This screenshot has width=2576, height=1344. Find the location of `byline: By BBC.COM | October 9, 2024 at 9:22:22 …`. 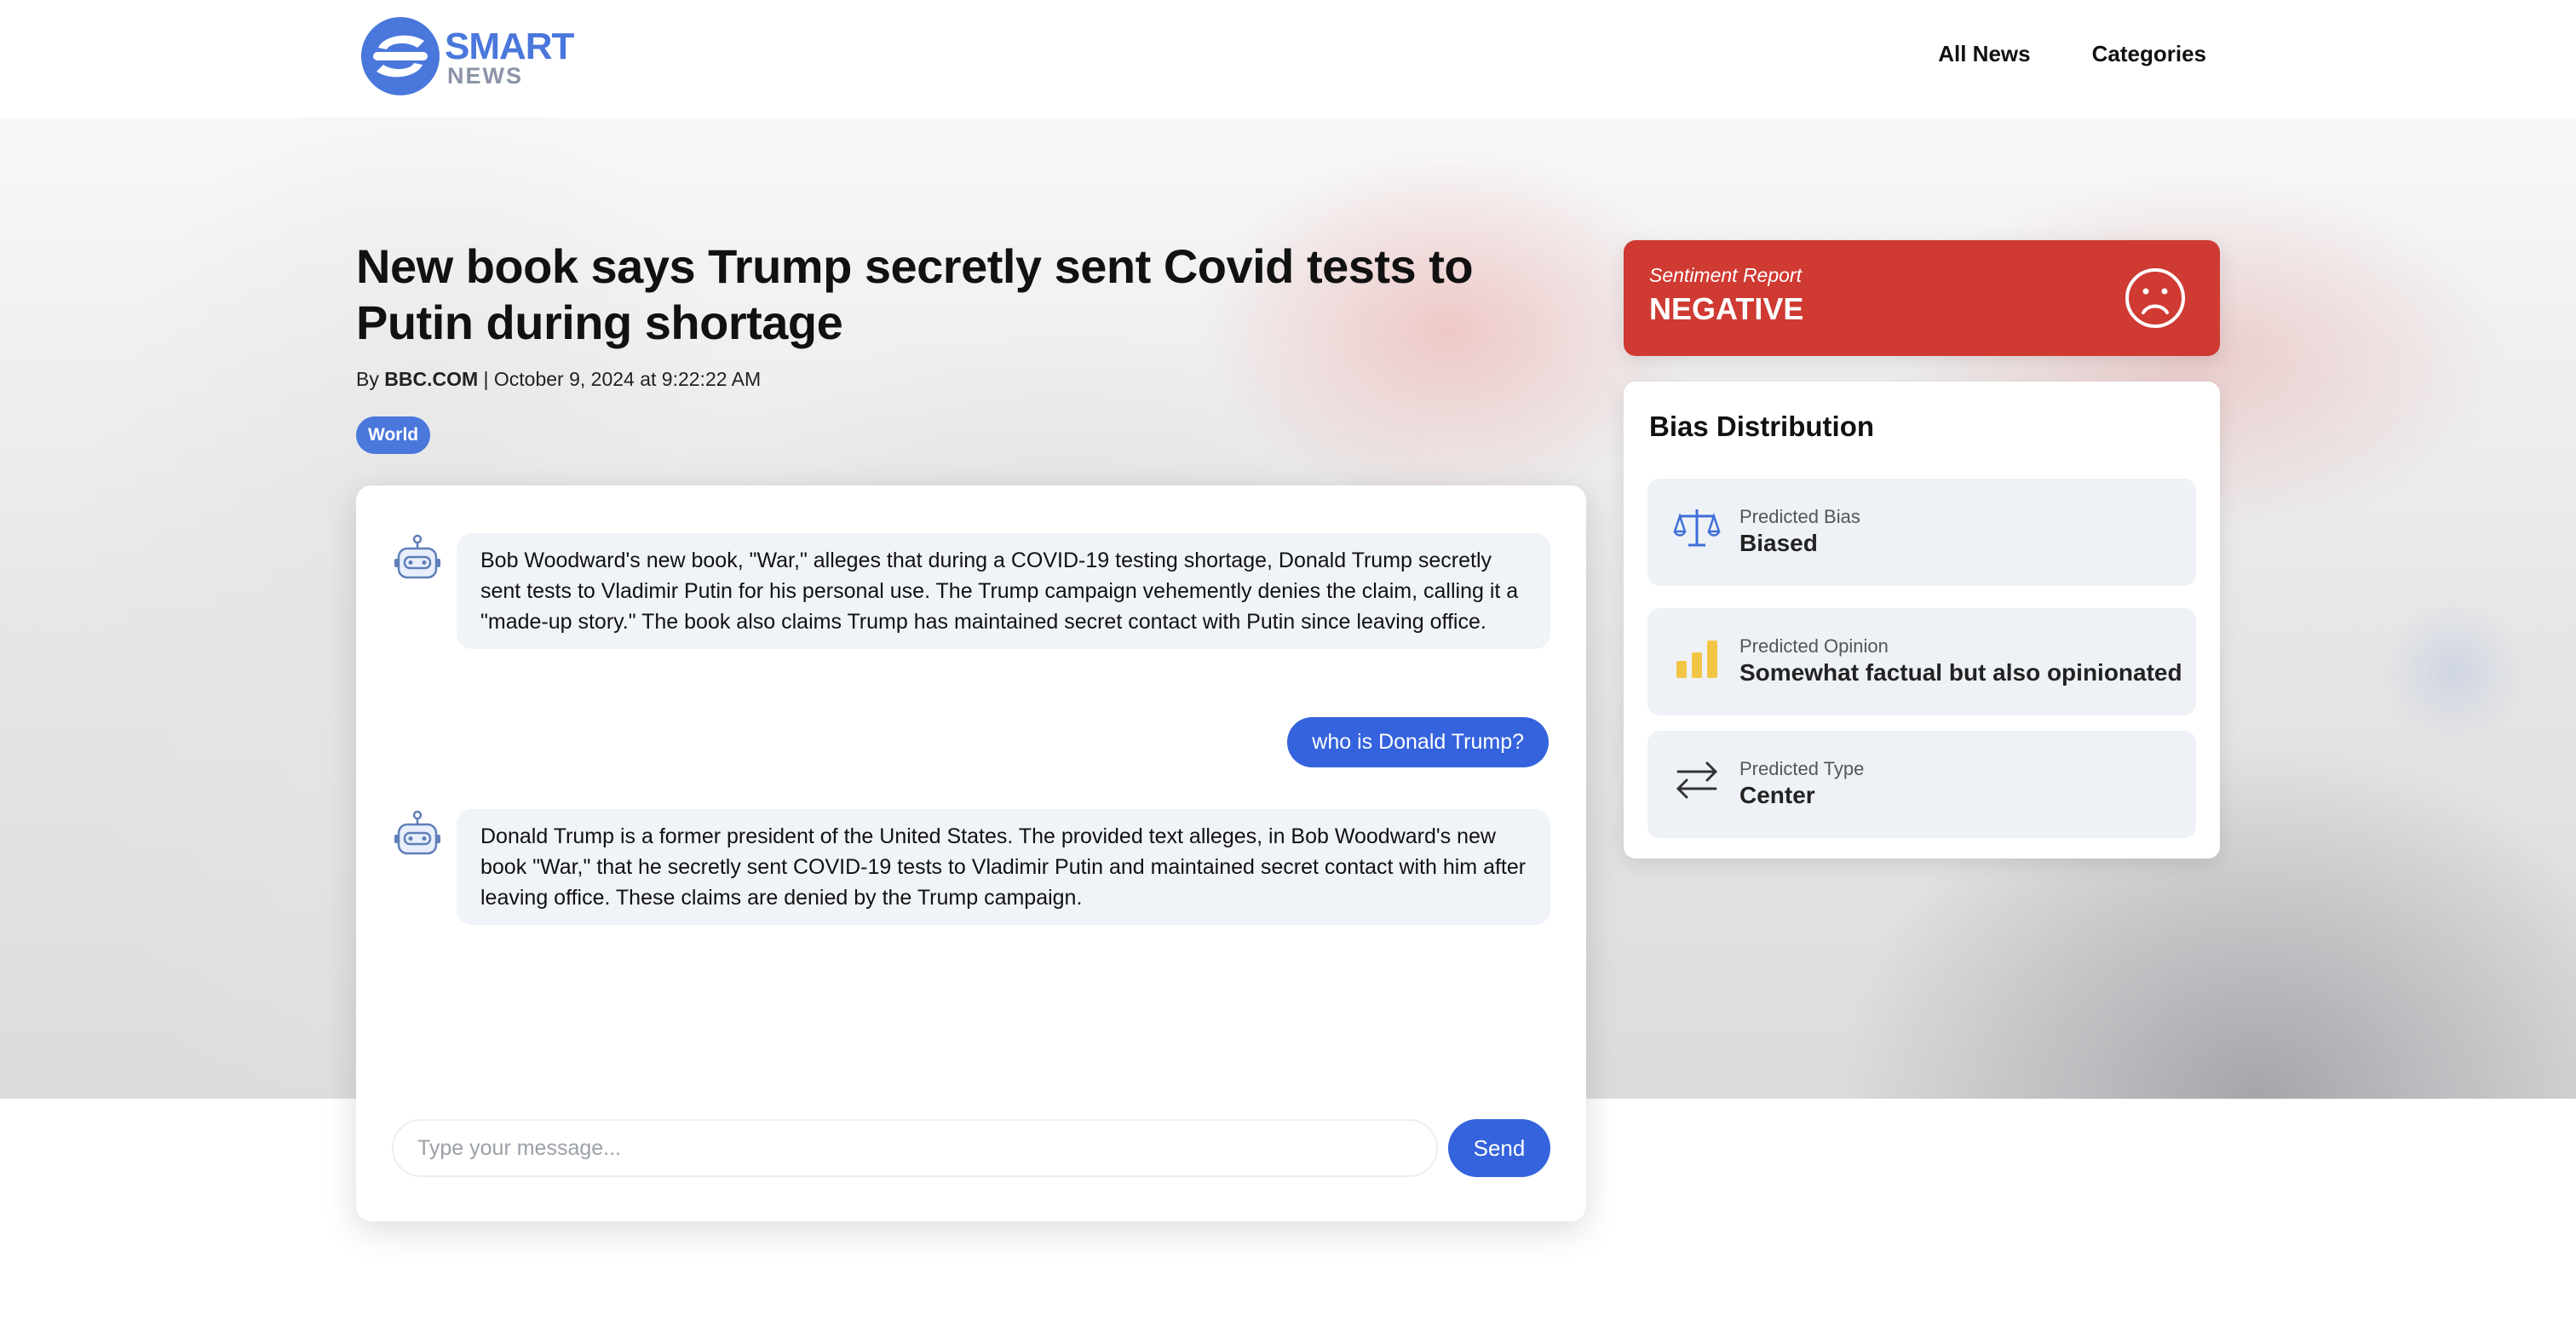

byline: By BBC.COM | October 9, 2024 at 9:22:22 … is located at coordinates (978, 379).